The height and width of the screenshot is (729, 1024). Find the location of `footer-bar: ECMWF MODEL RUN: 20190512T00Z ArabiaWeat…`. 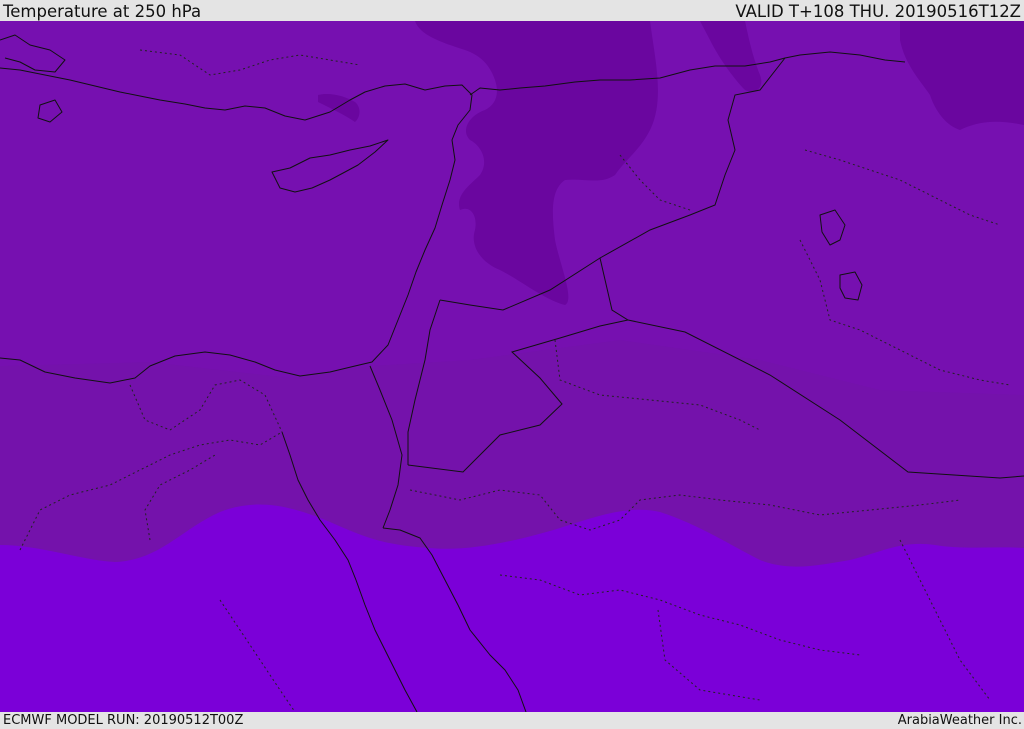

footer-bar: ECMWF MODEL RUN: 20190512T00Z ArabiaWeat… is located at coordinates (512, 720).